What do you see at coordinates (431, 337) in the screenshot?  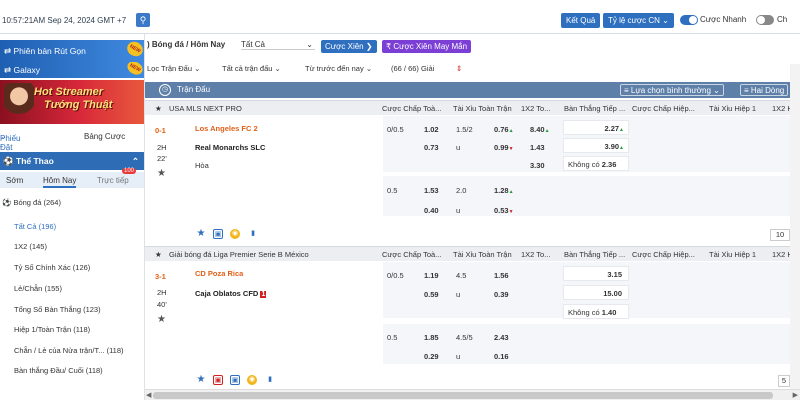 I see `handicap-odds: 1.85` at bounding box center [431, 337].